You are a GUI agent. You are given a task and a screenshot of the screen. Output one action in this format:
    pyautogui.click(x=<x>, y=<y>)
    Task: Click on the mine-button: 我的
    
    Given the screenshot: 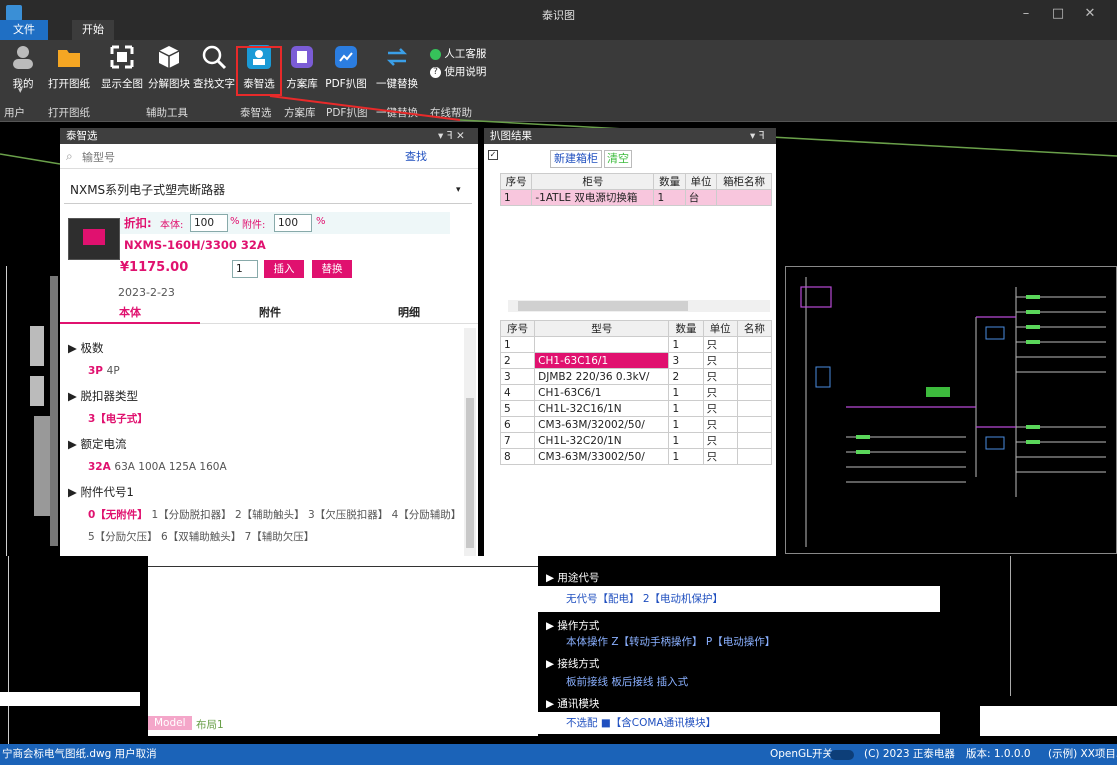 What is the action you would take?
    pyautogui.click(x=23, y=67)
    